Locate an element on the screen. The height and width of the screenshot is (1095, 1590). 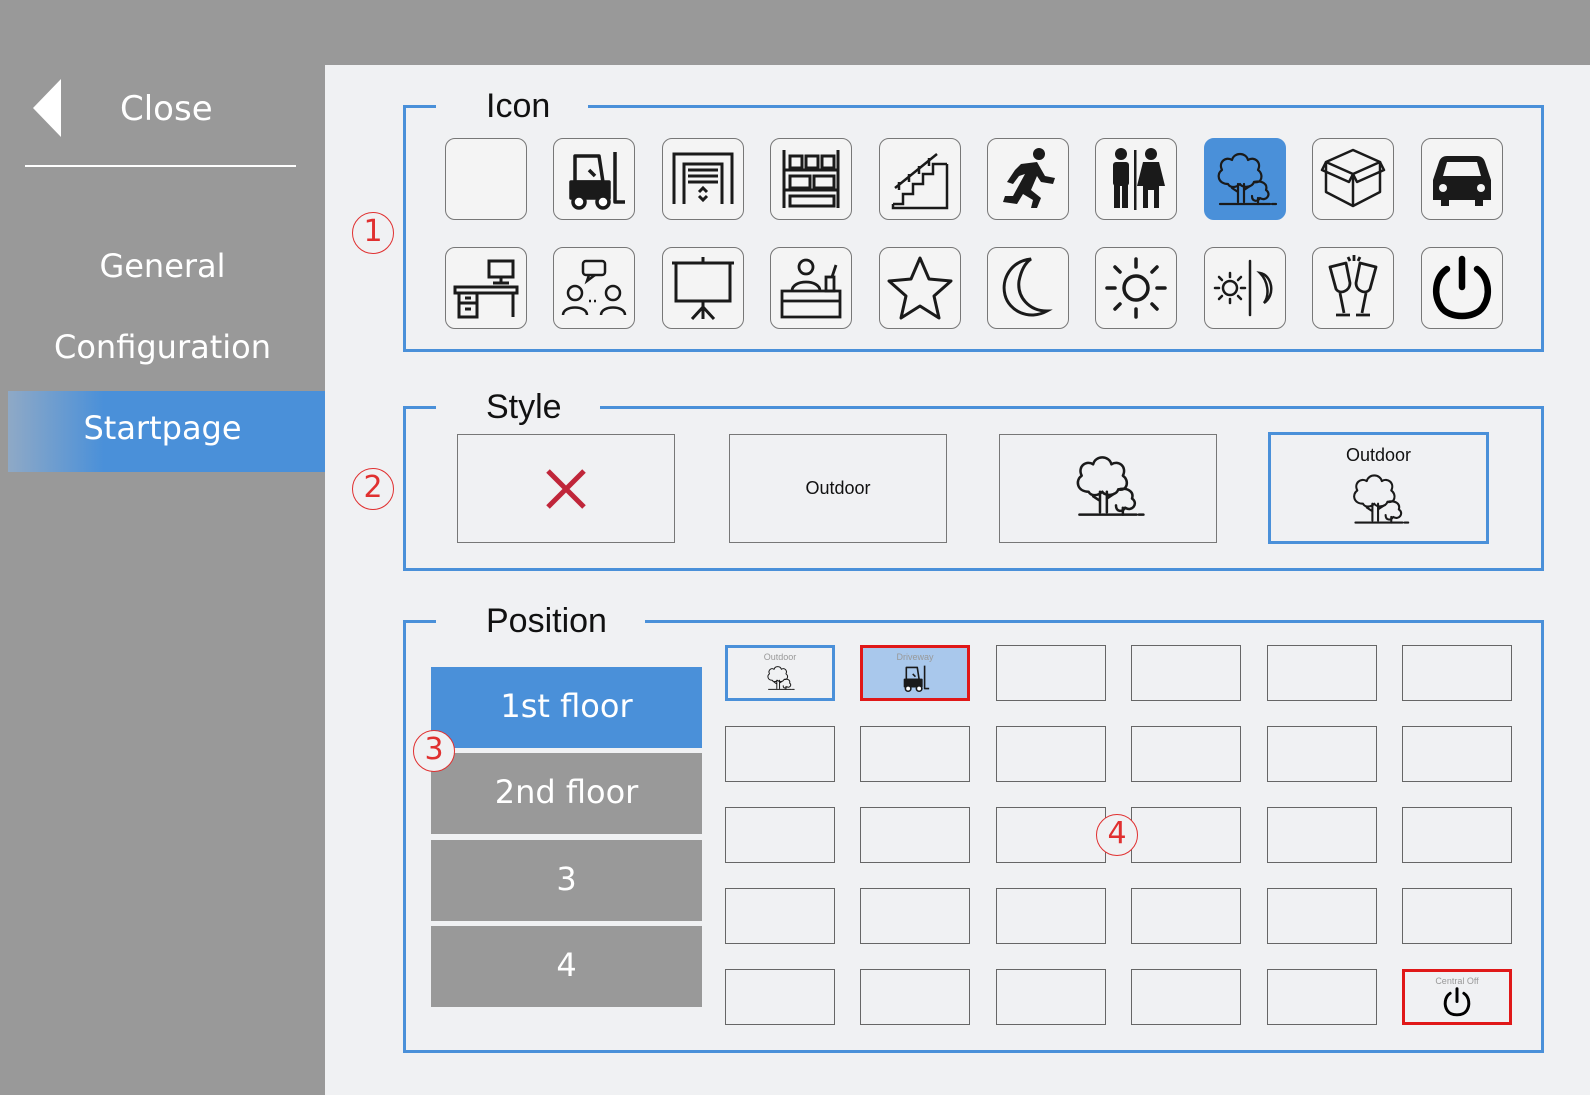
position-slot-label: Central Off is located at coordinates (1457, 981).